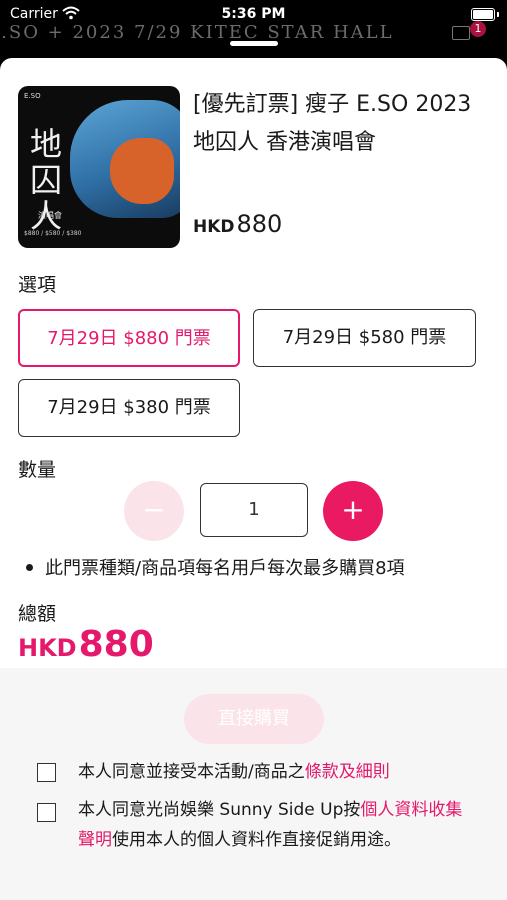  Describe the element at coordinates (46, 812) in the screenshot. I see `privacy-checkbox` at that location.